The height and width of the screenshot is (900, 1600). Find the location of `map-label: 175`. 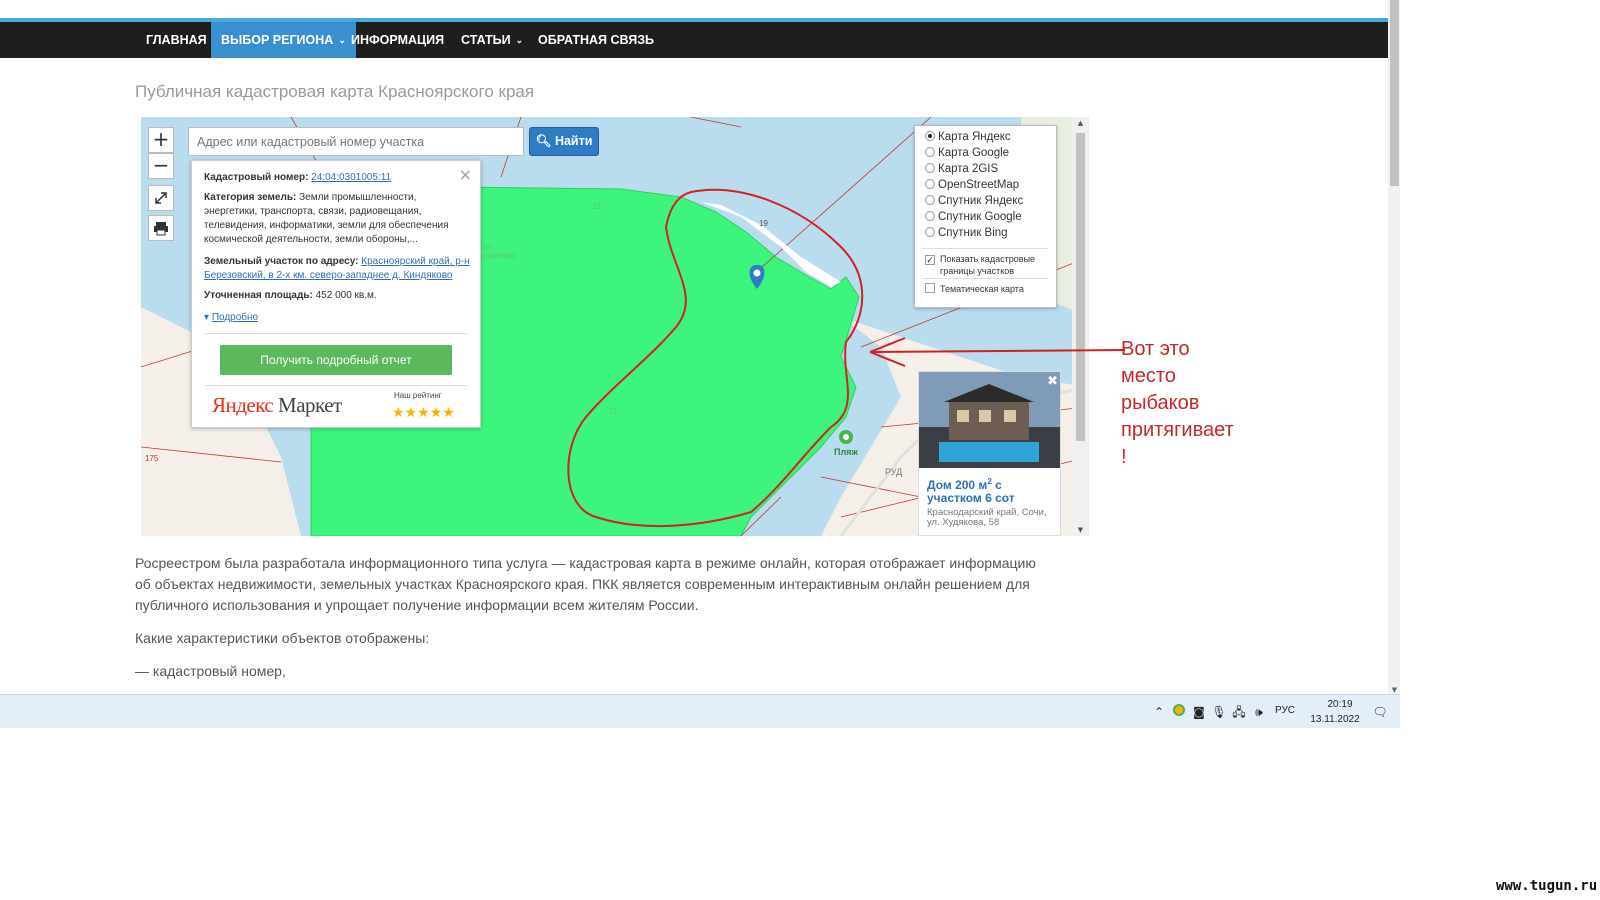

map-label: 175 is located at coordinates (152, 458).